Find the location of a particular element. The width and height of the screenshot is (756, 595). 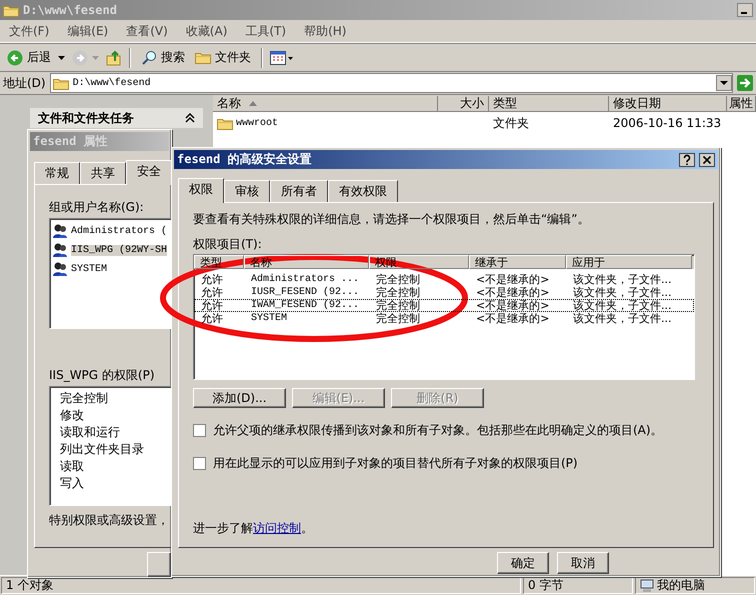

dialog-button: 取消 is located at coordinates (583, 563).